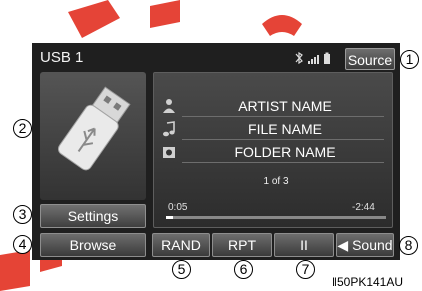 The width and height of the screenshot is (422, 291). I want to click on rand-button: RAND, so click(181, 245).